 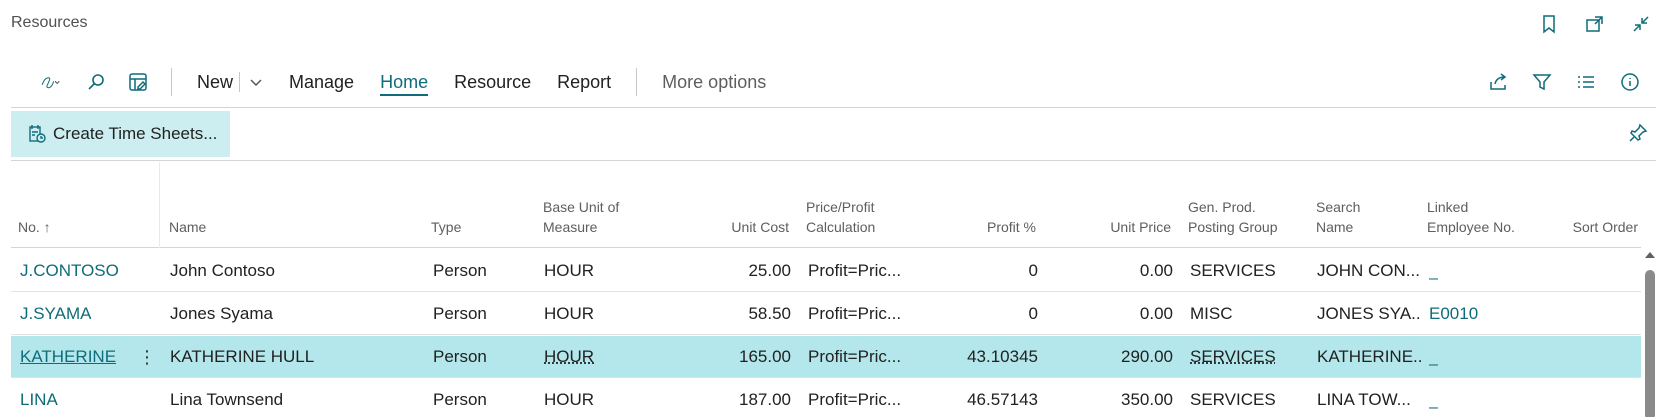 I want to click on open-new-window-icon, so click(x=1595, y=24).